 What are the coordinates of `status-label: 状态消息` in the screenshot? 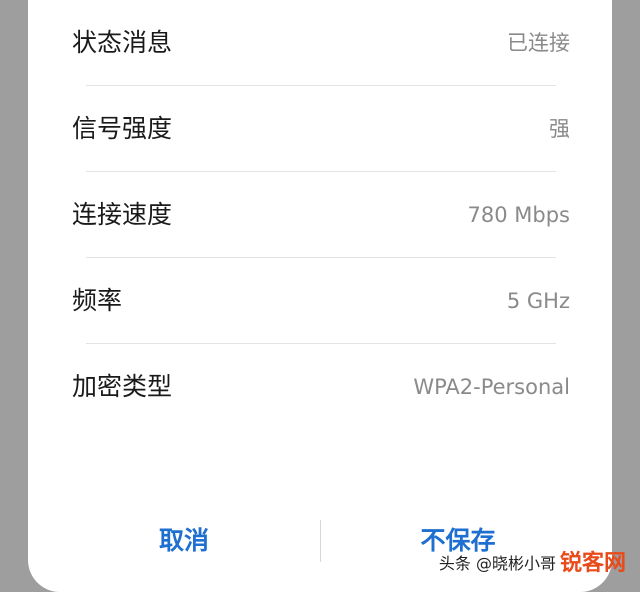 It's located at (122, 42).